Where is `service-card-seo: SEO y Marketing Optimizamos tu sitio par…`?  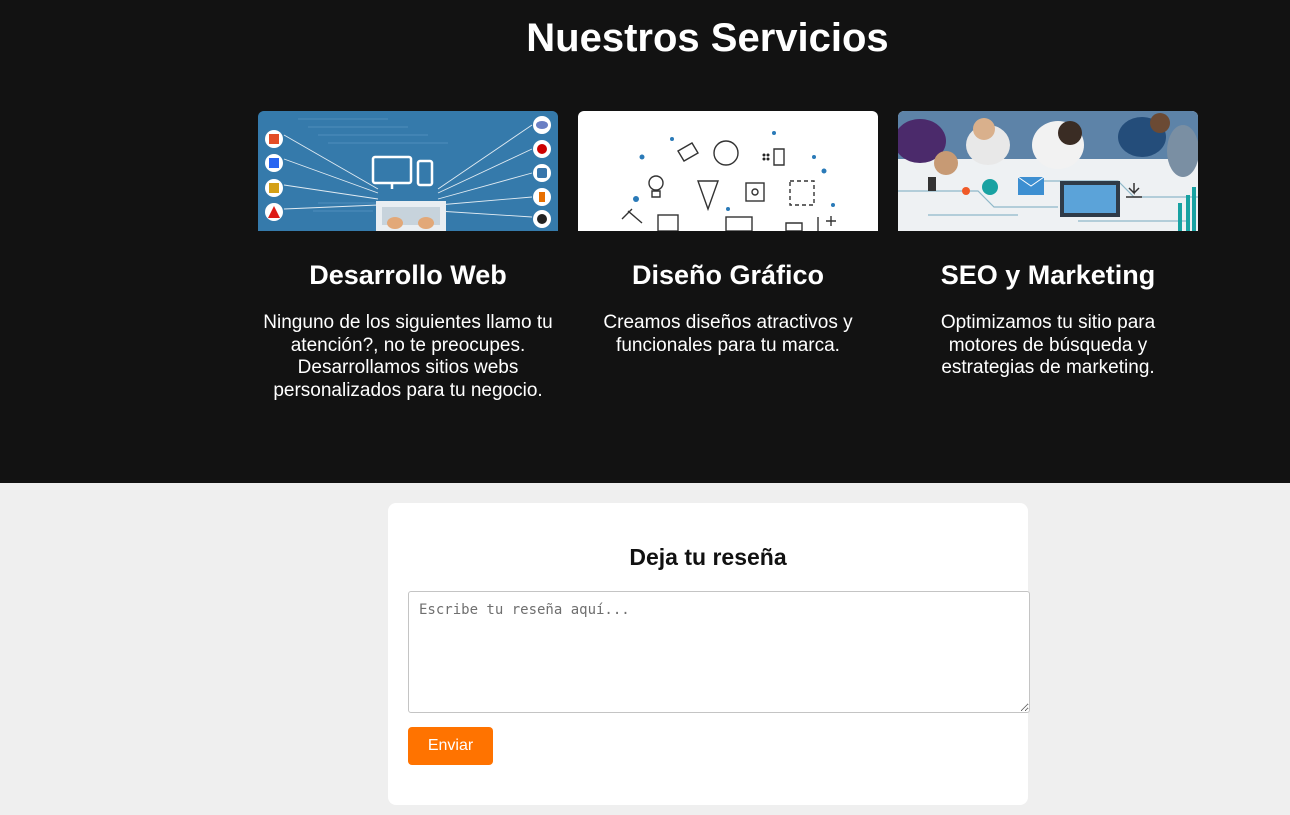 service-card-seo: SEO y Marketing Optimizamos tu sitio par… is located at coordinates (1048, 245).